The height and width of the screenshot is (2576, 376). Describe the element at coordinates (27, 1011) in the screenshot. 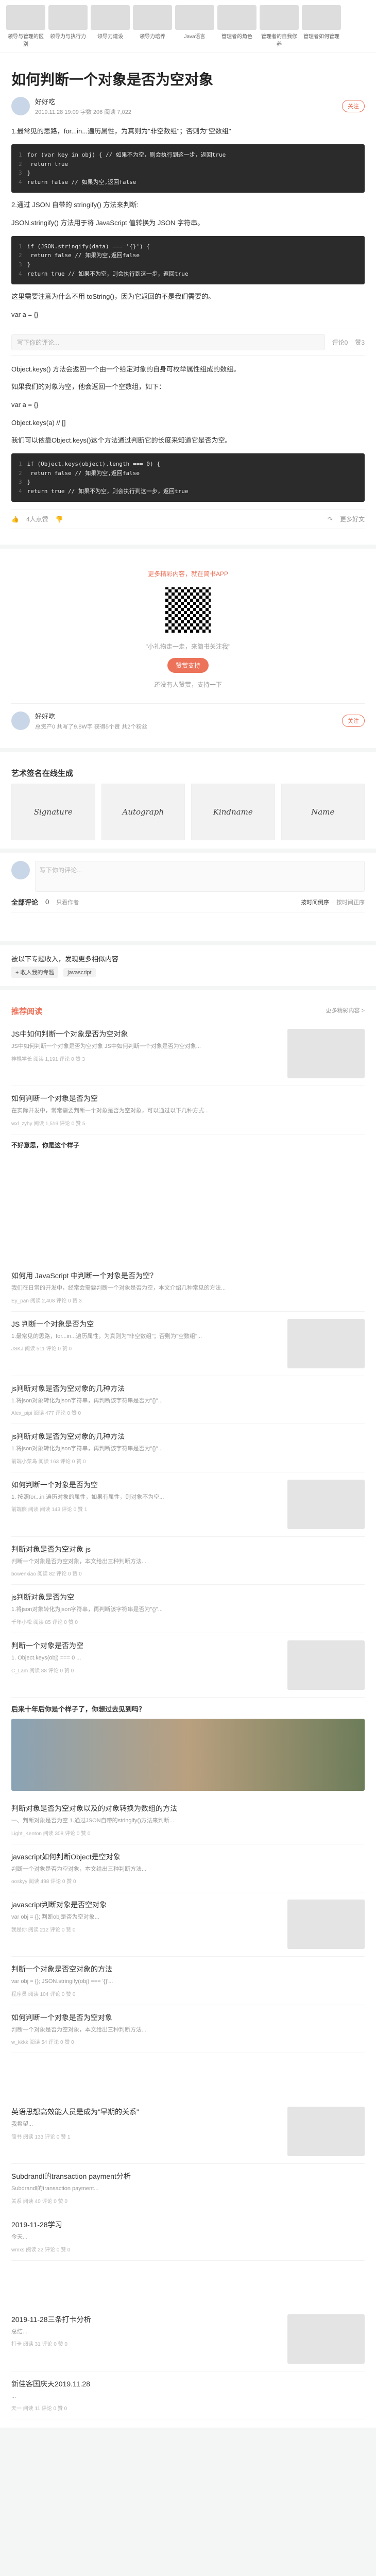

I see `recommended-title: 推荐阅读` at that location.